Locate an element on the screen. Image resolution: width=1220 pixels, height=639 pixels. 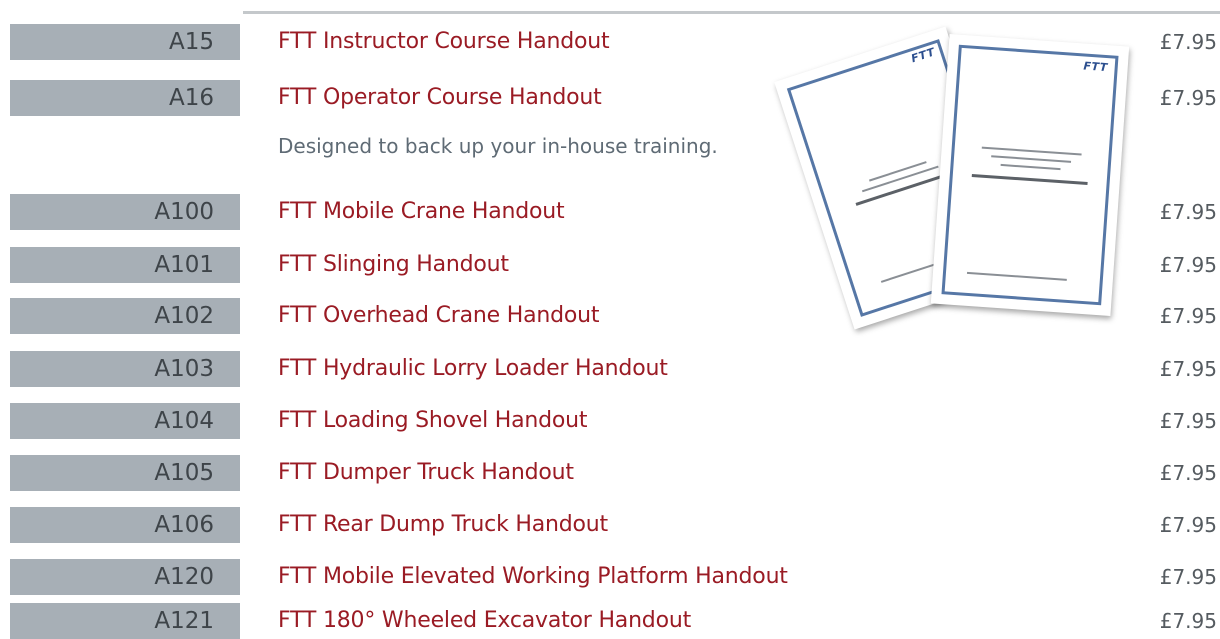
product-code: A104 is located at coordinates (125, 421).